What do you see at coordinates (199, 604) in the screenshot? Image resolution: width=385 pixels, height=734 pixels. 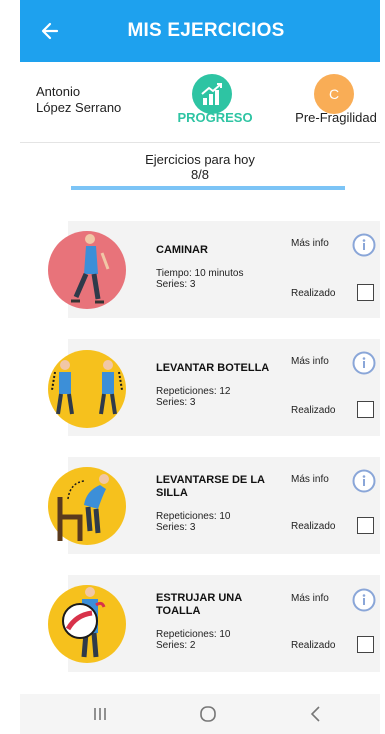 I see `exercise-name: ESTRUJAR UNA TOALLA` at bounding box center [199, 604].